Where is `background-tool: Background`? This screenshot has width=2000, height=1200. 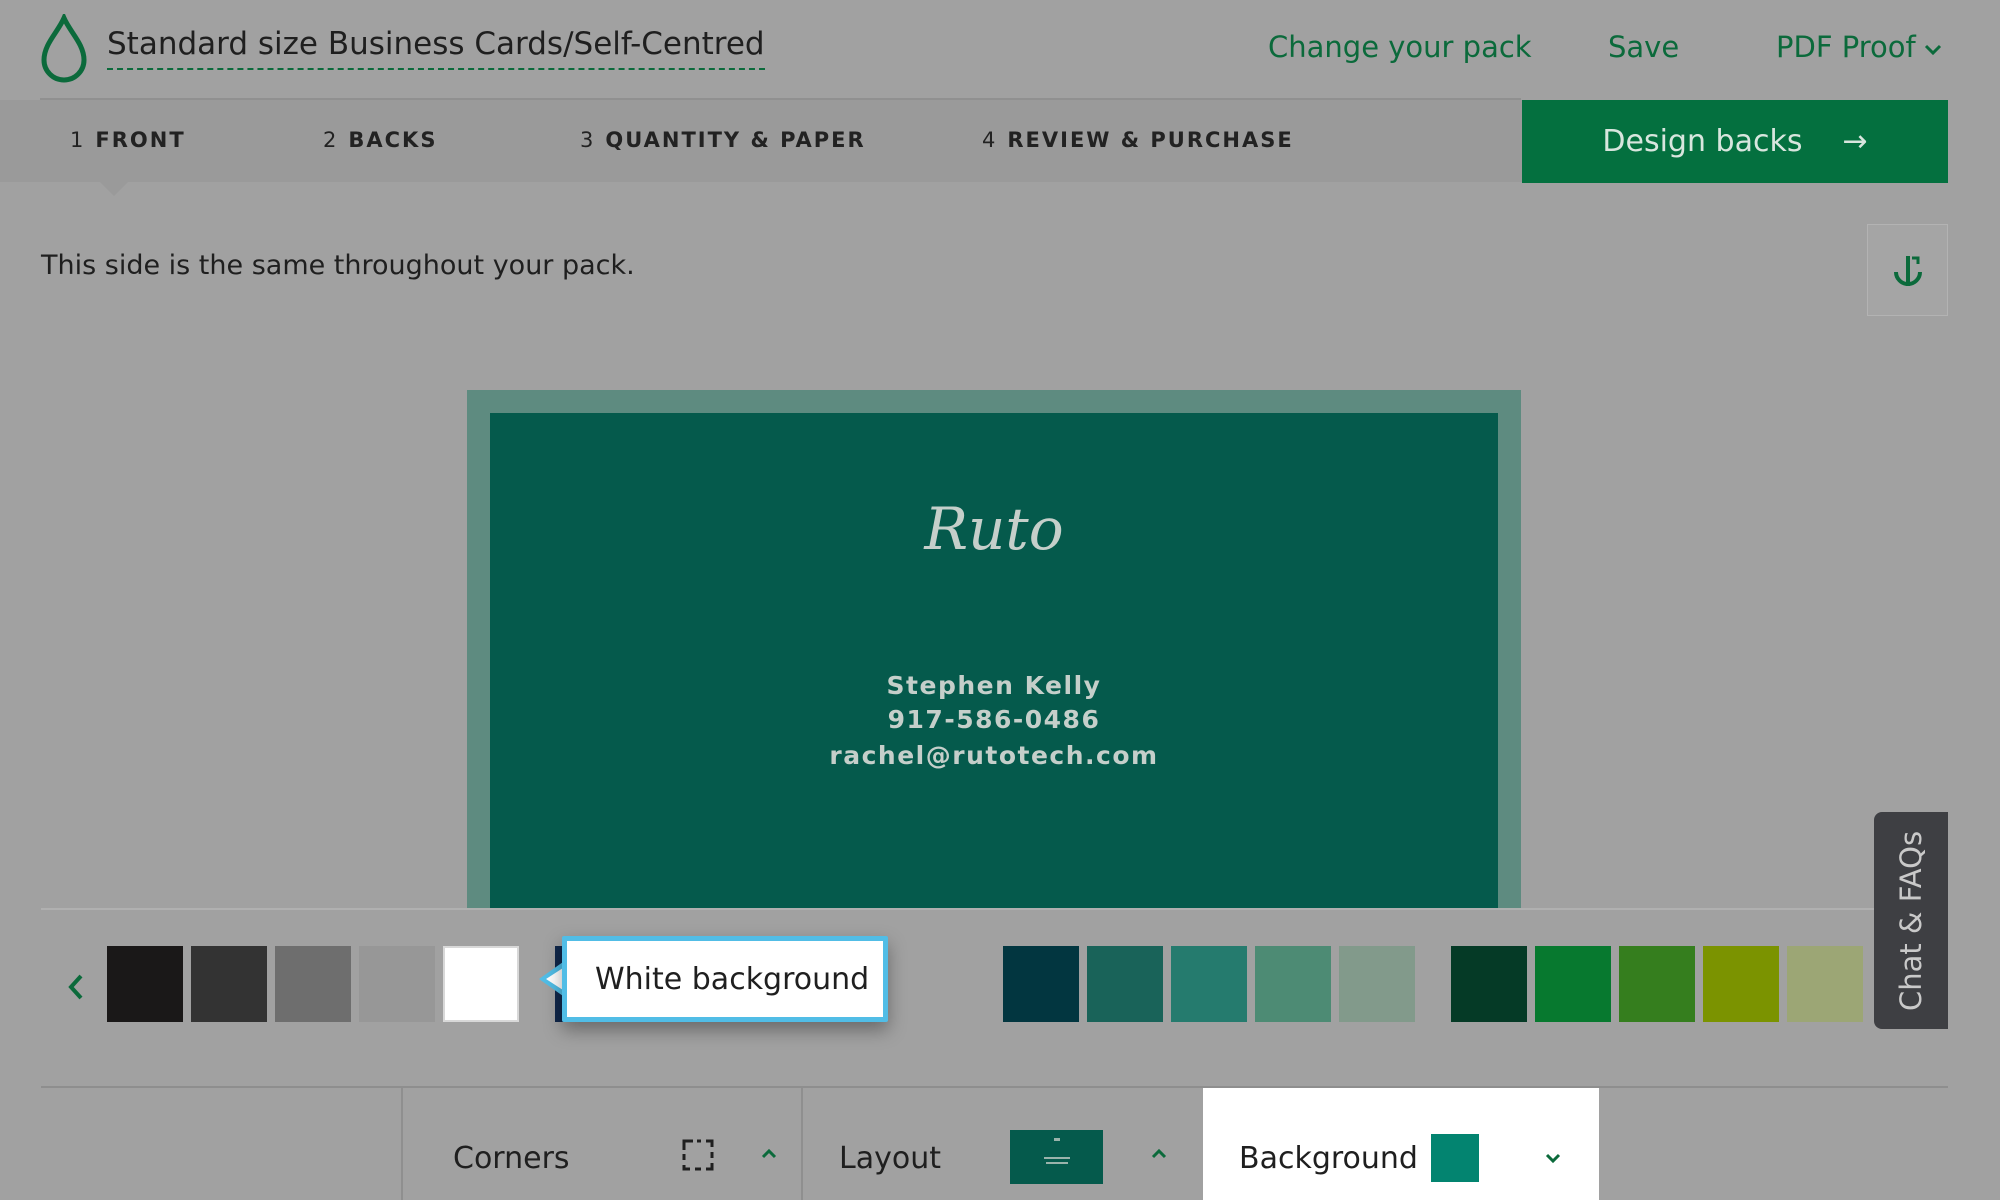
background-tool: Background is located at coordinates (1401, 1144).